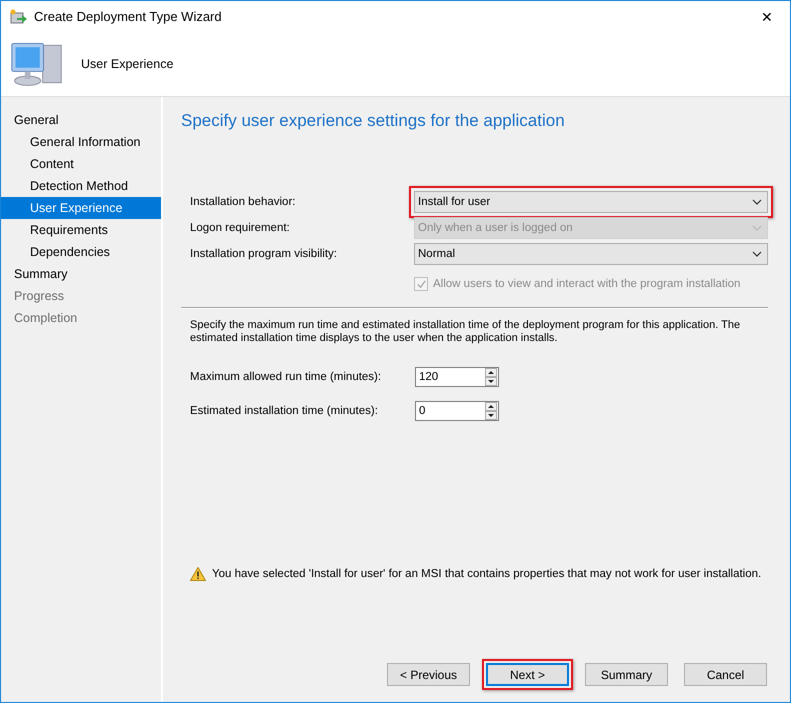  Describe the element at coordinates (81, 208) in the screenshot. I see `sidebar-item: User Experience` at that location.